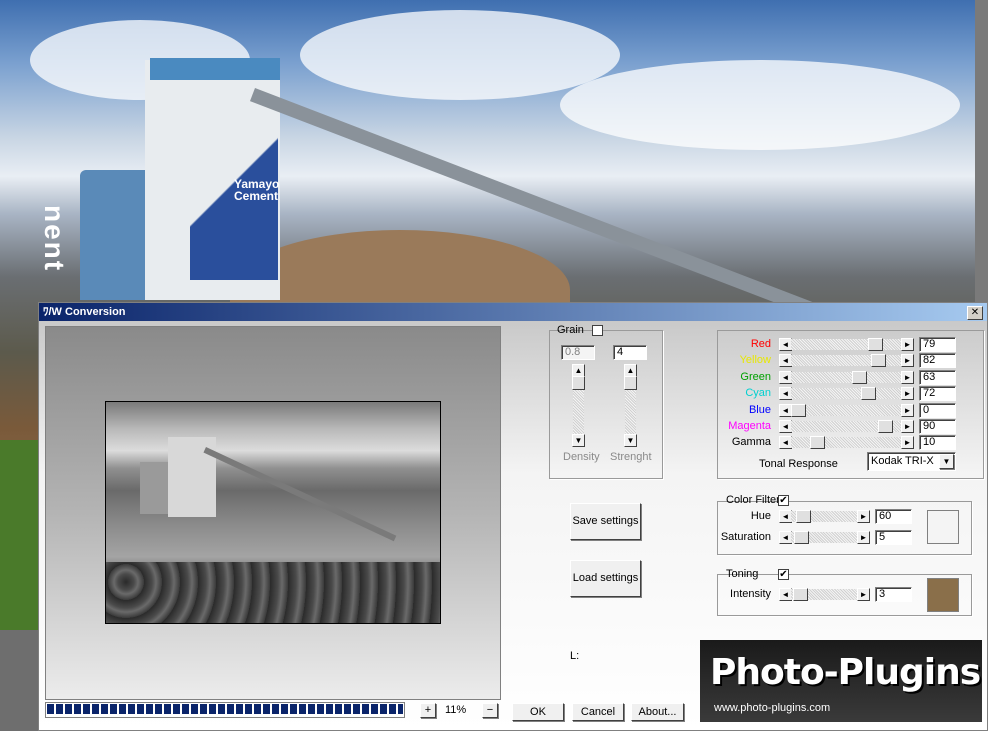 The height and width of the screenshot is (731, 988). Describe the element at coordinates (578, 352) in the screenshot. I see `grain-density-field: 0.8` at that location.